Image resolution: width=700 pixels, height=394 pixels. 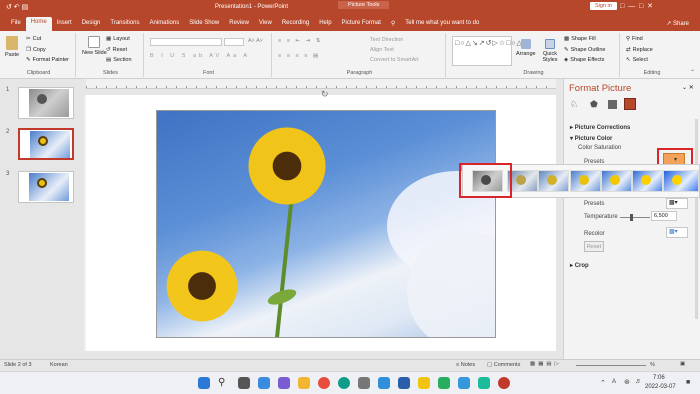 I want to click on tone-presets-dropdown: ▩▾, so click(x=677, y=203).